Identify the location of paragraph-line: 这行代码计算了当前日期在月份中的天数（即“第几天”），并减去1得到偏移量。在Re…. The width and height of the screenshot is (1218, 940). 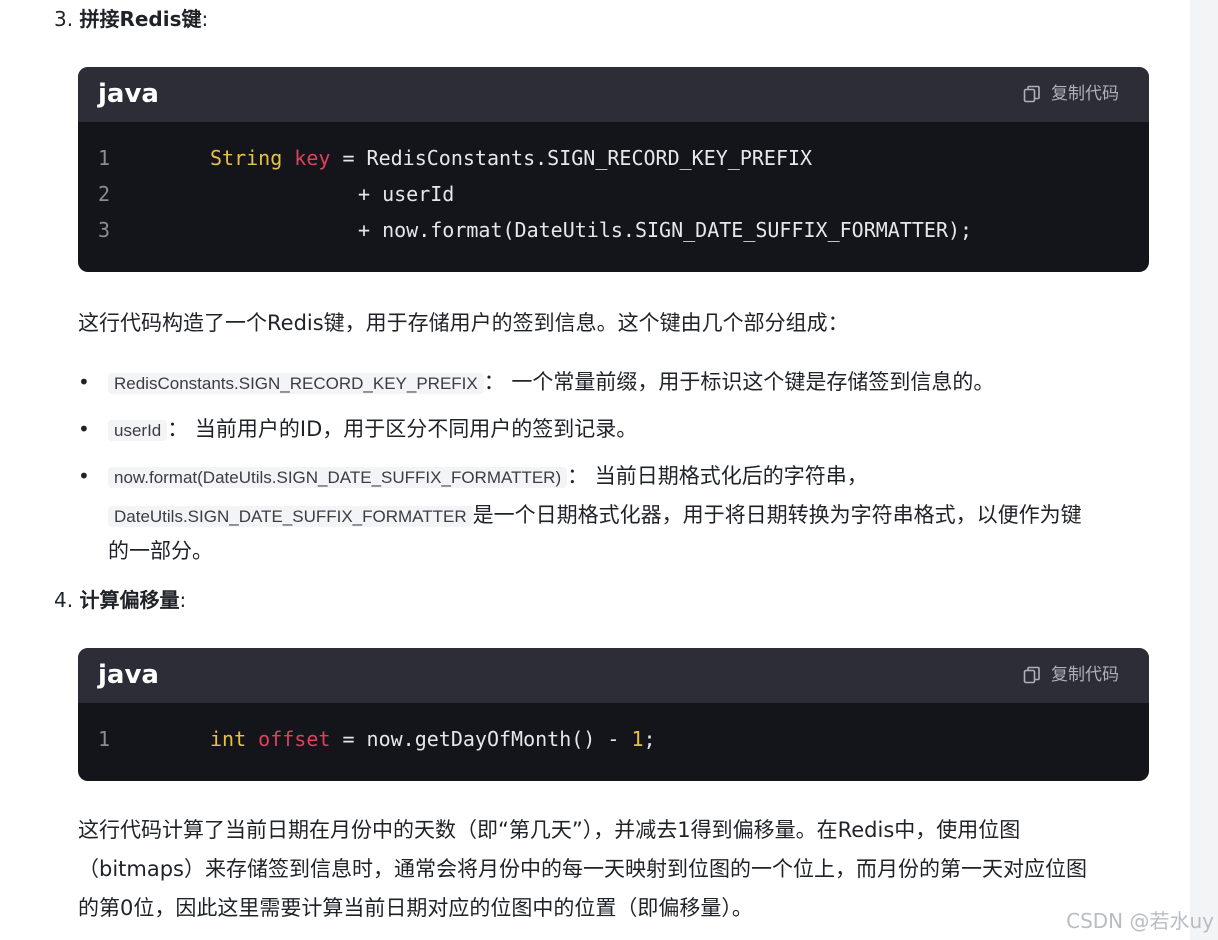
(549, 830).